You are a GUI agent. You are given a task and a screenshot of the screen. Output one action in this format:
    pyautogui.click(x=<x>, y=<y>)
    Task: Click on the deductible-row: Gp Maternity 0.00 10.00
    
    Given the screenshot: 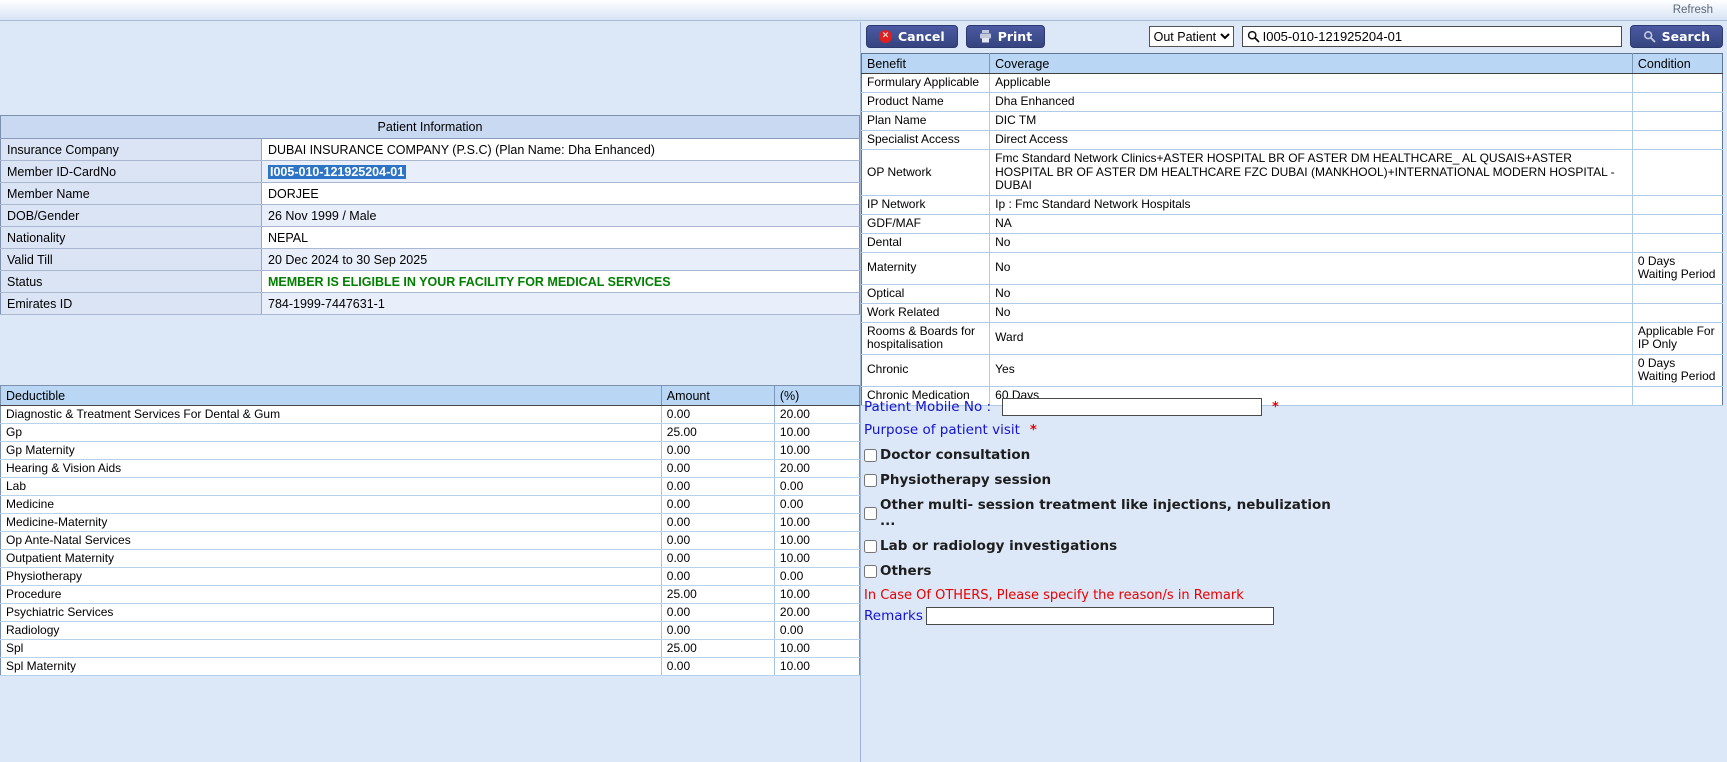 What is the action you would take?
    pyautogui.click(x=430, y=450)
    